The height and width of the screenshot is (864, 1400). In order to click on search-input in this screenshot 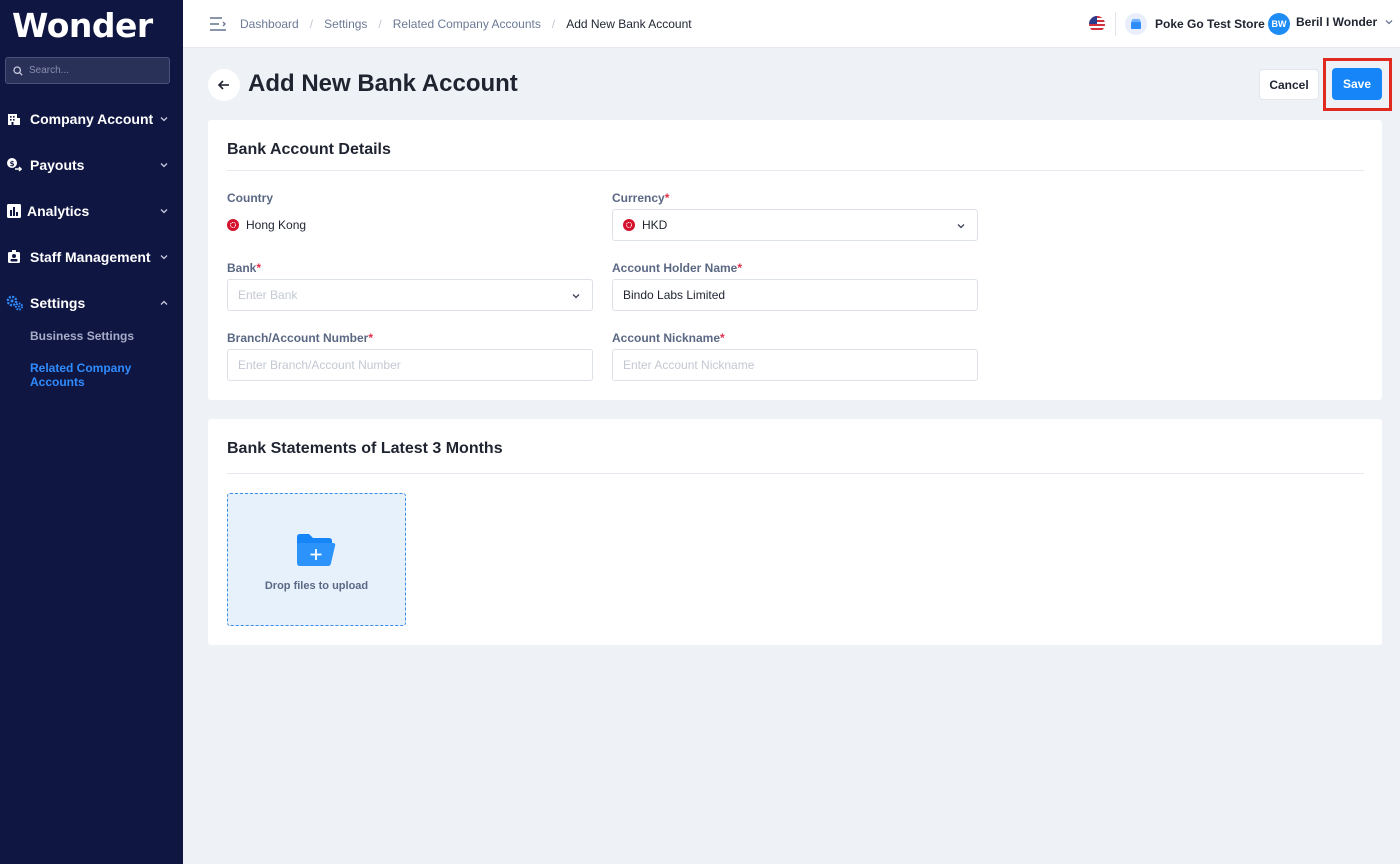, I will do `click(94, 70)`.